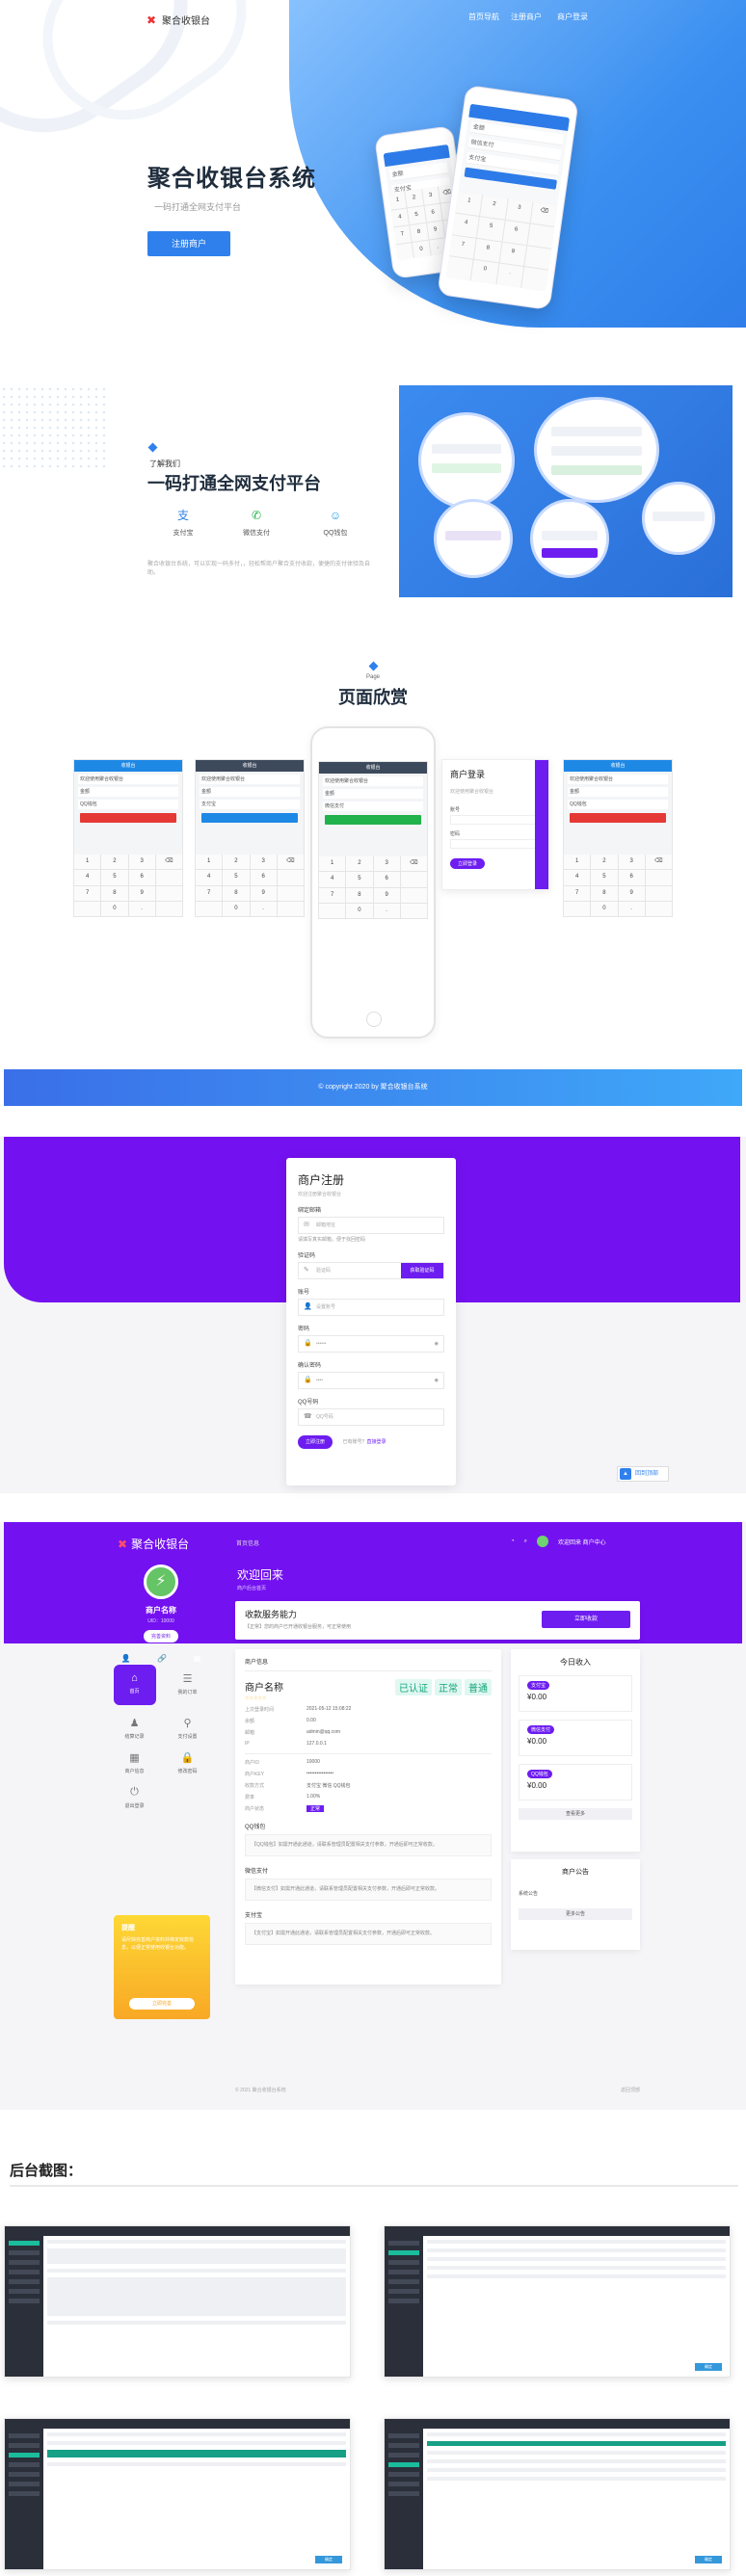  What do you see at coordinates (134, 1798) in the screenshot?
I see `menu-item-logout: ⏻ 退出登录` at bounding box center [134, 1798].